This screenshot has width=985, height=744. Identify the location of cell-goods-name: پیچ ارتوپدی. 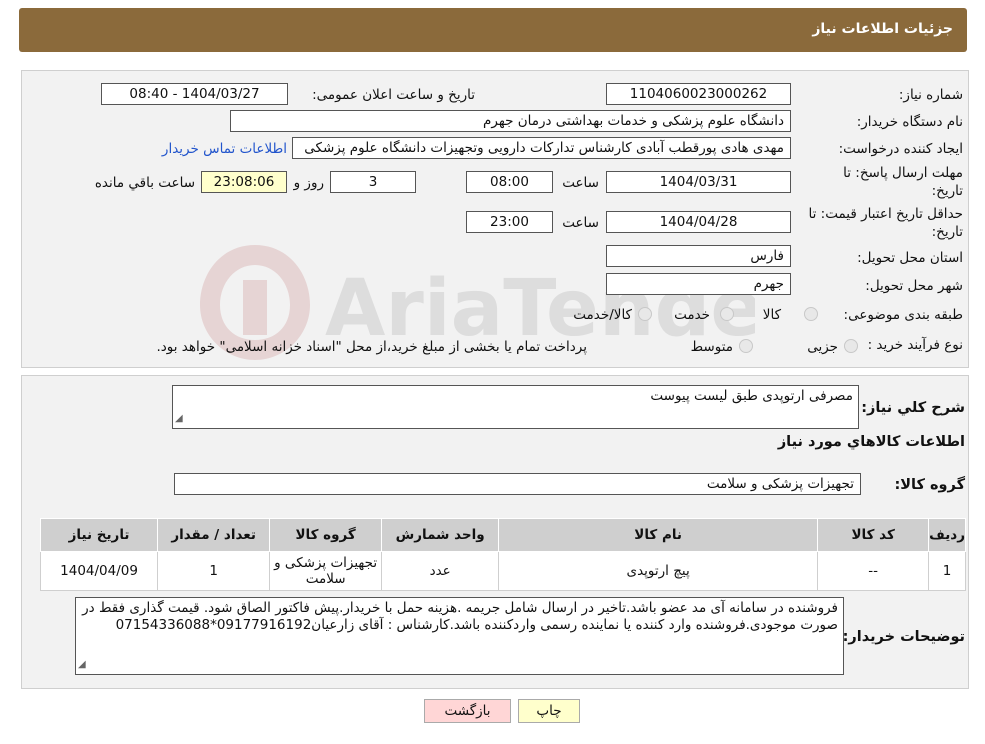
(658, 571).